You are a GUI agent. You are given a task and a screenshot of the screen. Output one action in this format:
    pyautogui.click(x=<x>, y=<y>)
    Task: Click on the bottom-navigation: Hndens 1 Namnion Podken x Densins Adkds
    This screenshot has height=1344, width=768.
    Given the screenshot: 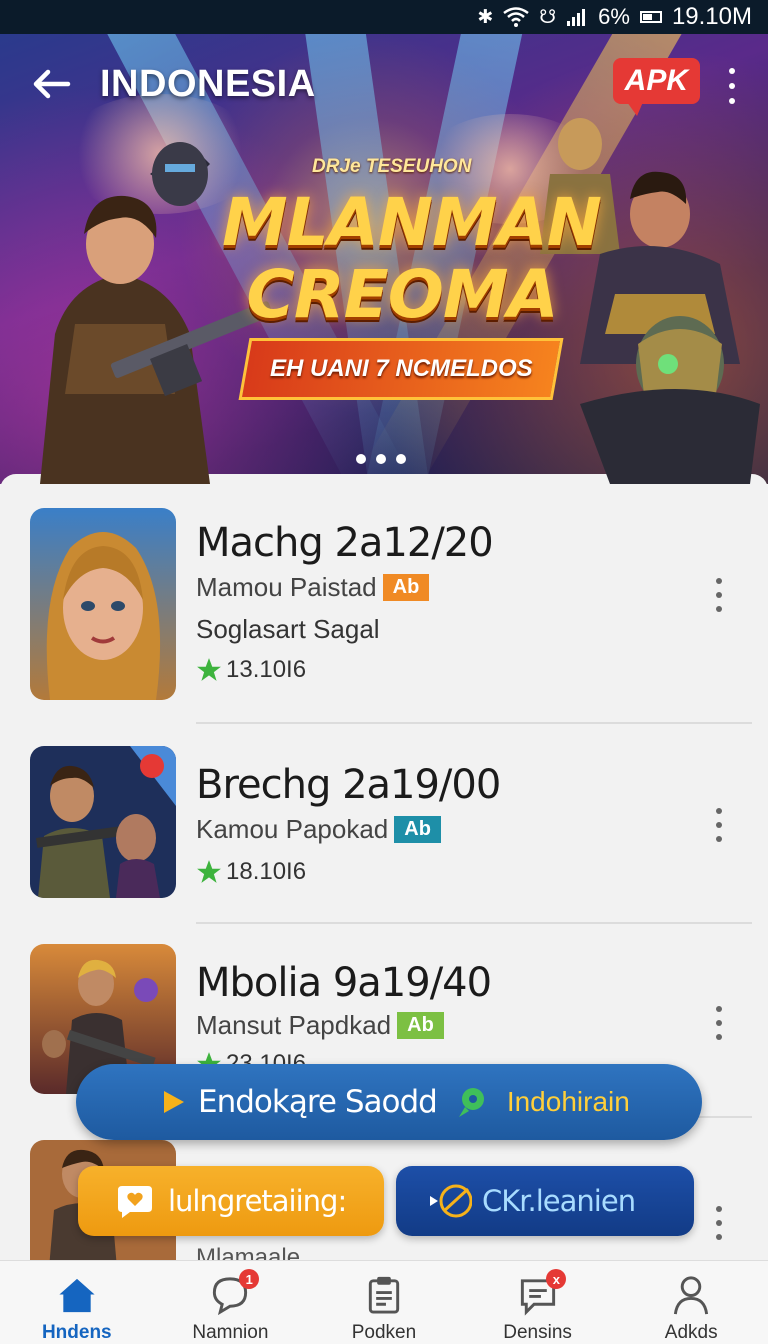 What is the action you would take?
    pyautogui.click(x=384, y=1302)
    